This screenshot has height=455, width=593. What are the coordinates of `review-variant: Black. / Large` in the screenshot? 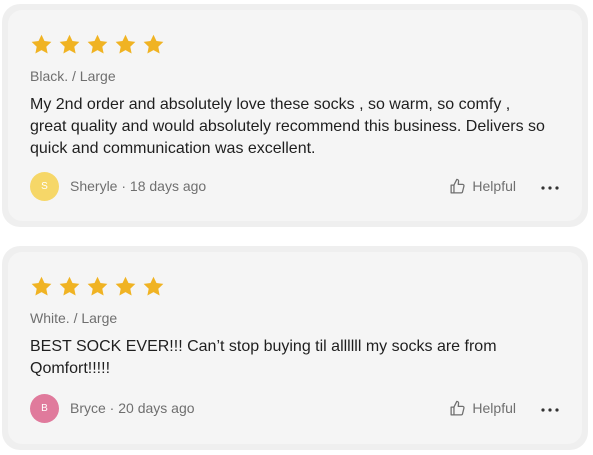 It's located at (73, 76).